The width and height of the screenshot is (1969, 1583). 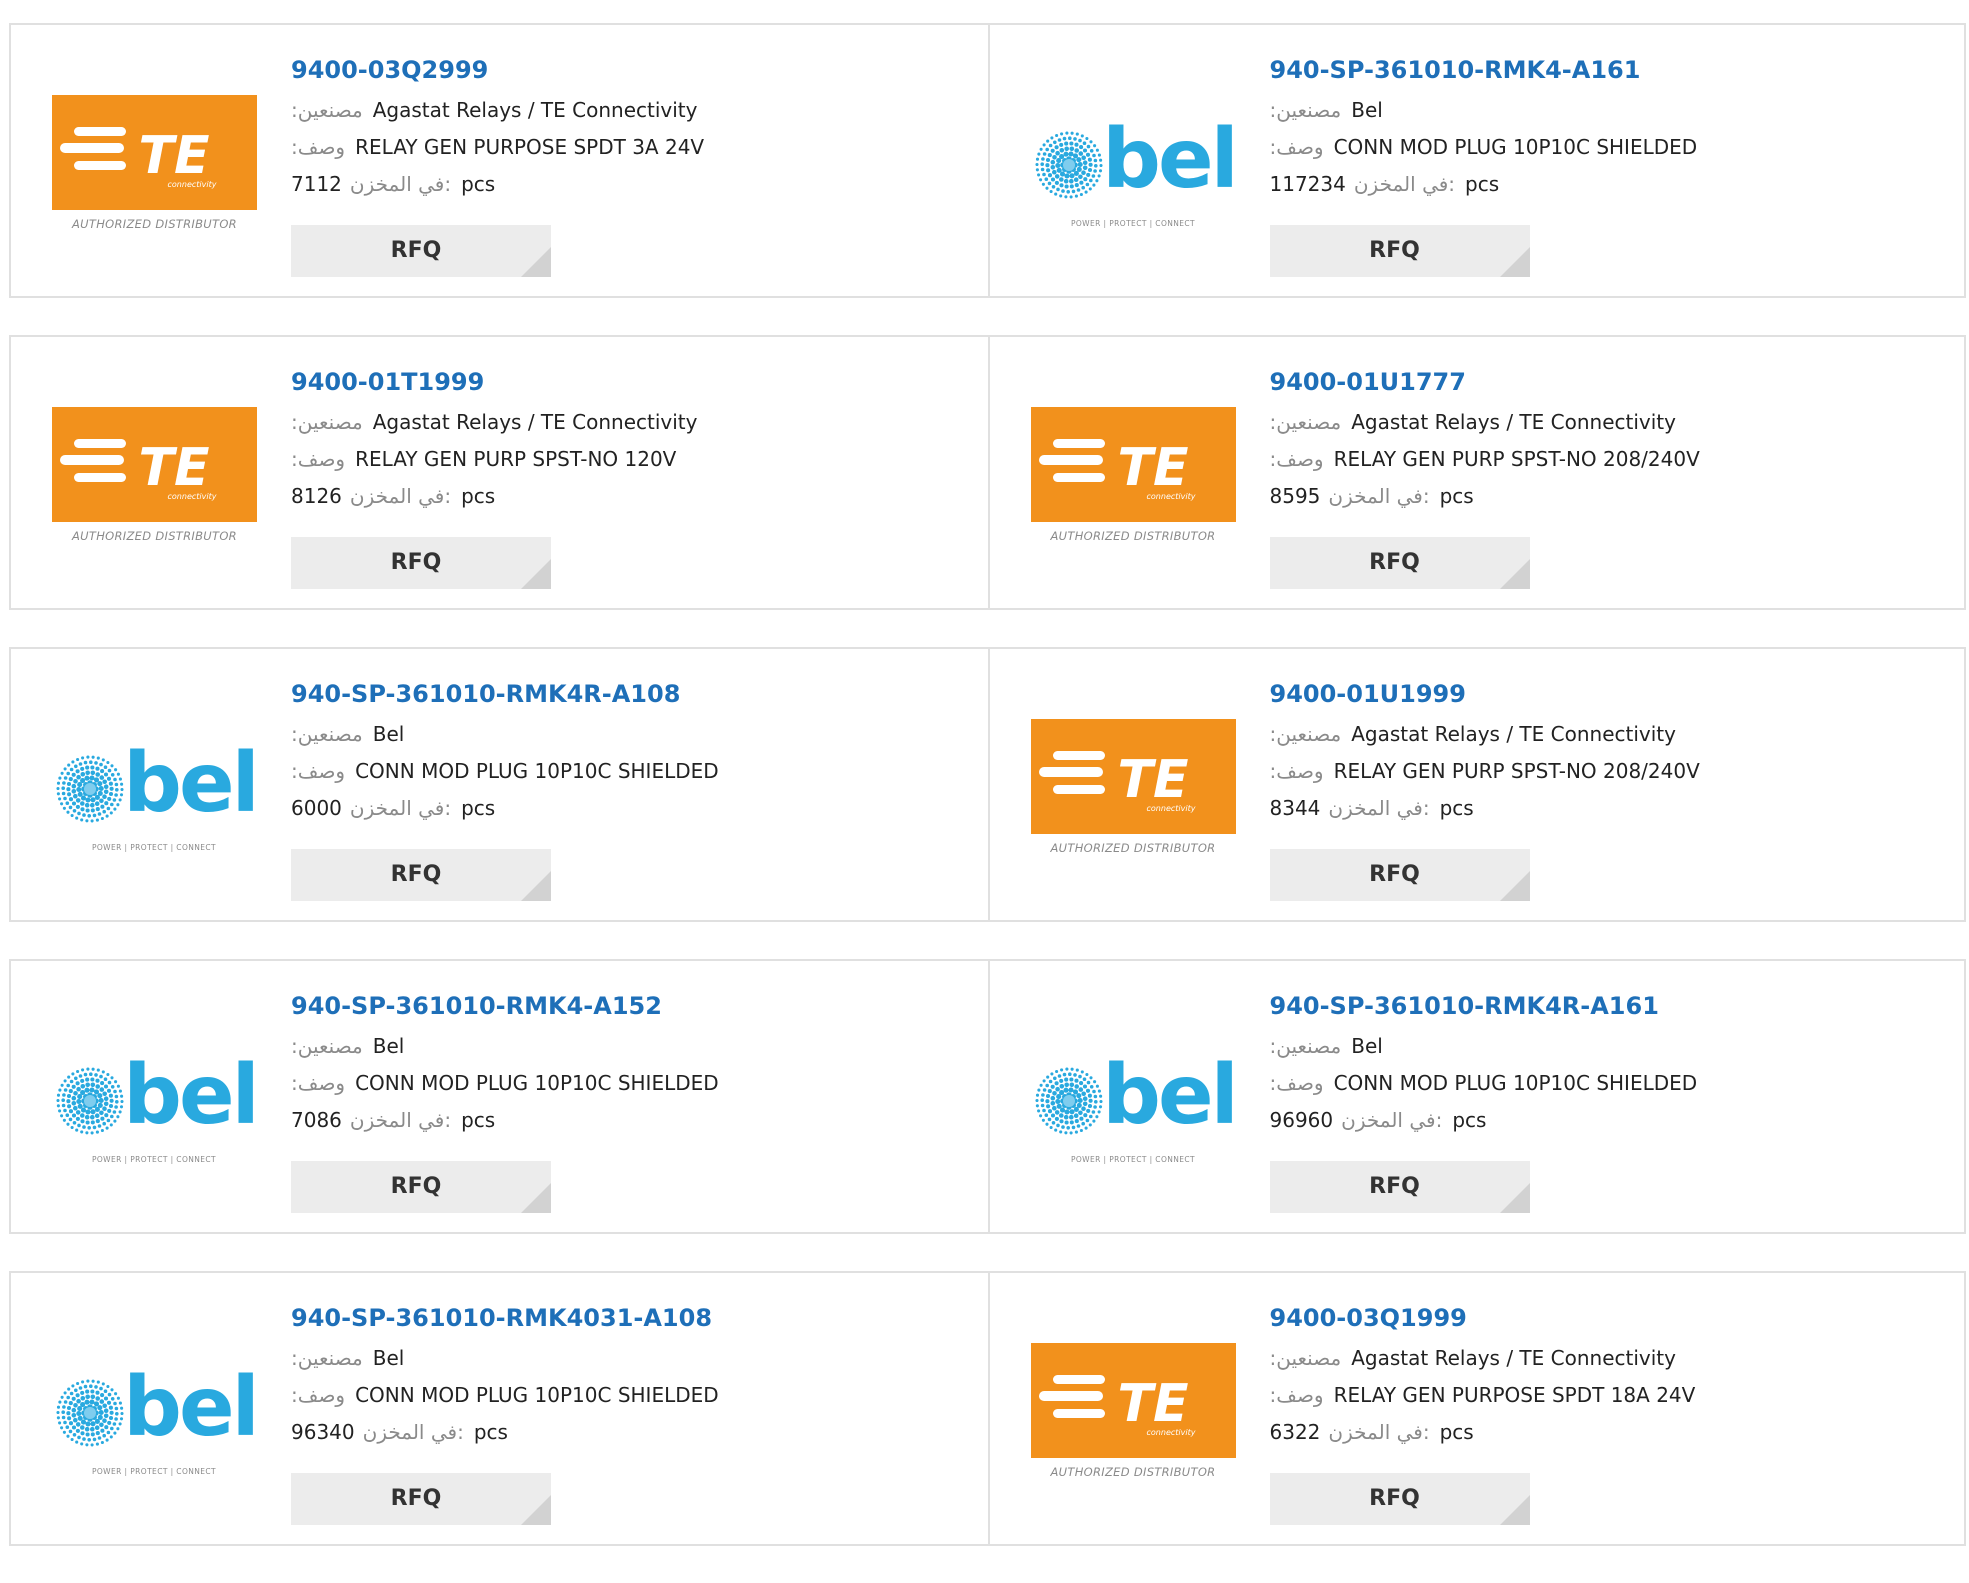 What do you see at coordinates (1612, 1124) in the screenshot?
I see `stock-line: 96960 في المخزن: pcs` at bounding box center [1612, 1124].